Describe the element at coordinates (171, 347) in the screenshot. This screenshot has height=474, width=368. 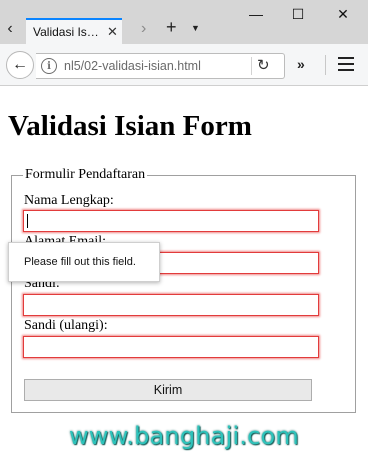
I see `password-repeat-input` at that location.